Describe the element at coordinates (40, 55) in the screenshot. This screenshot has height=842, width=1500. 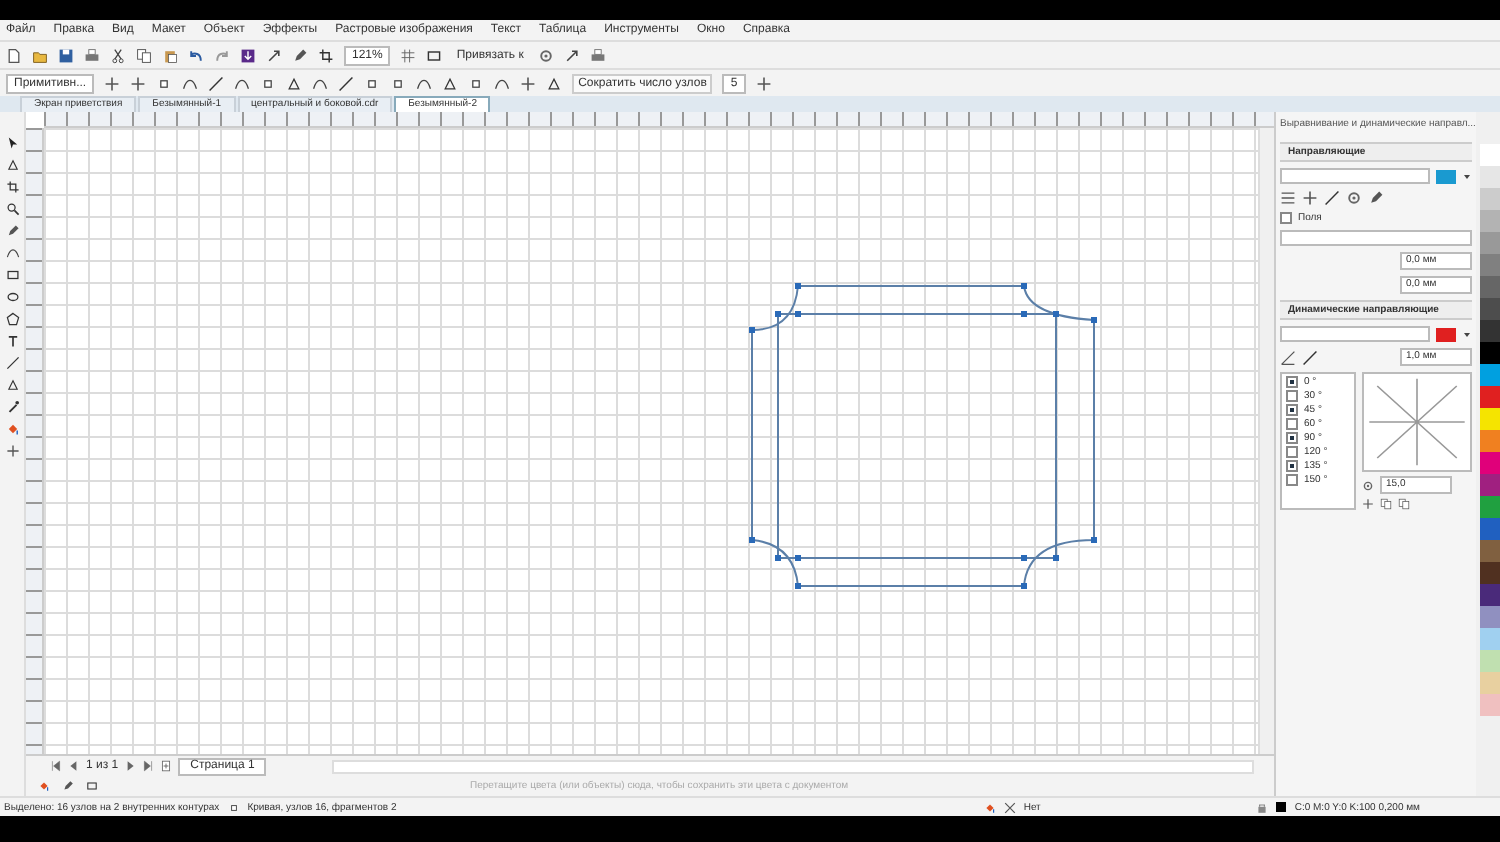
I see `open-folder-icon` at that location.